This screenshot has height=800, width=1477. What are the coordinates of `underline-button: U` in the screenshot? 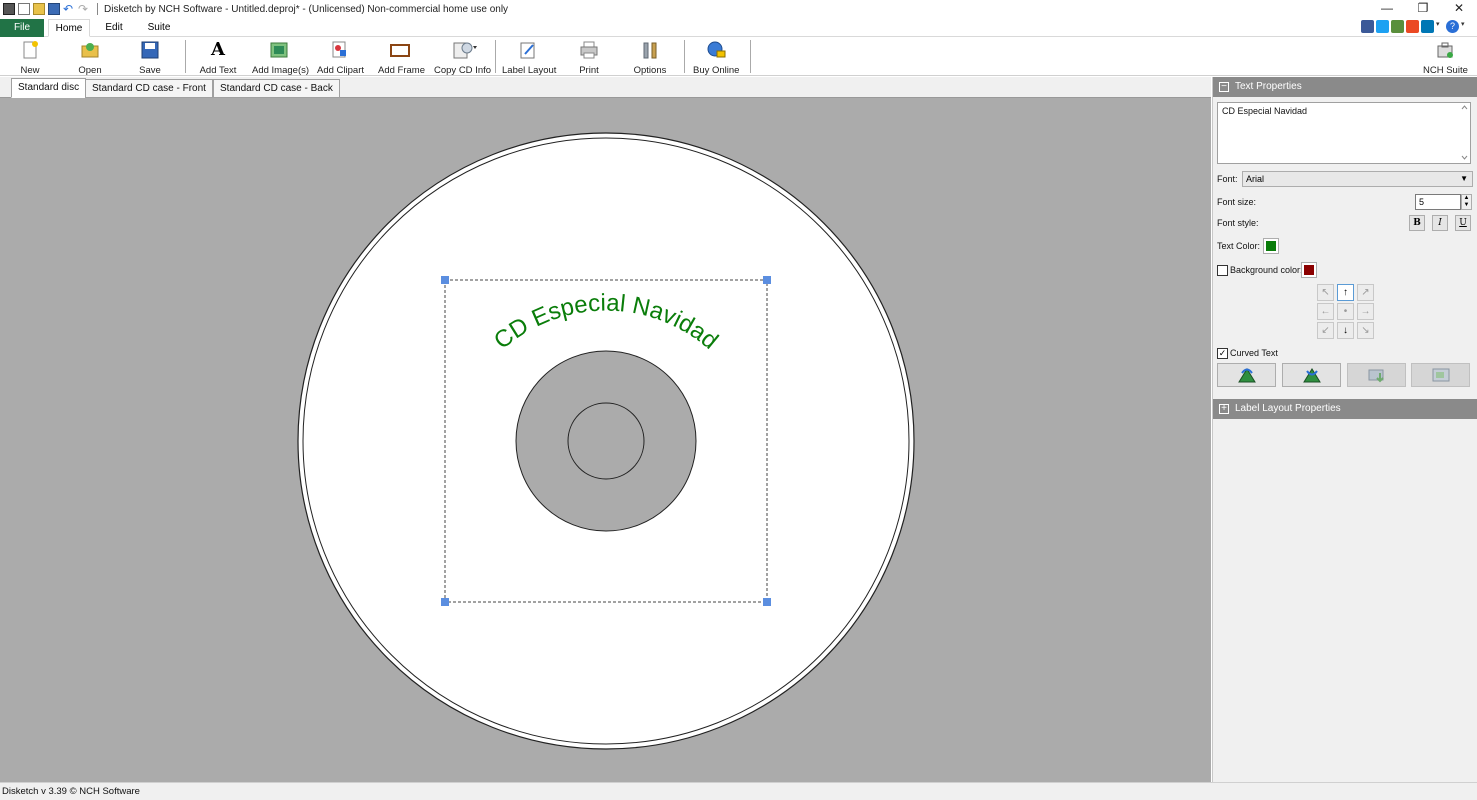 It's located at (1463, 223).